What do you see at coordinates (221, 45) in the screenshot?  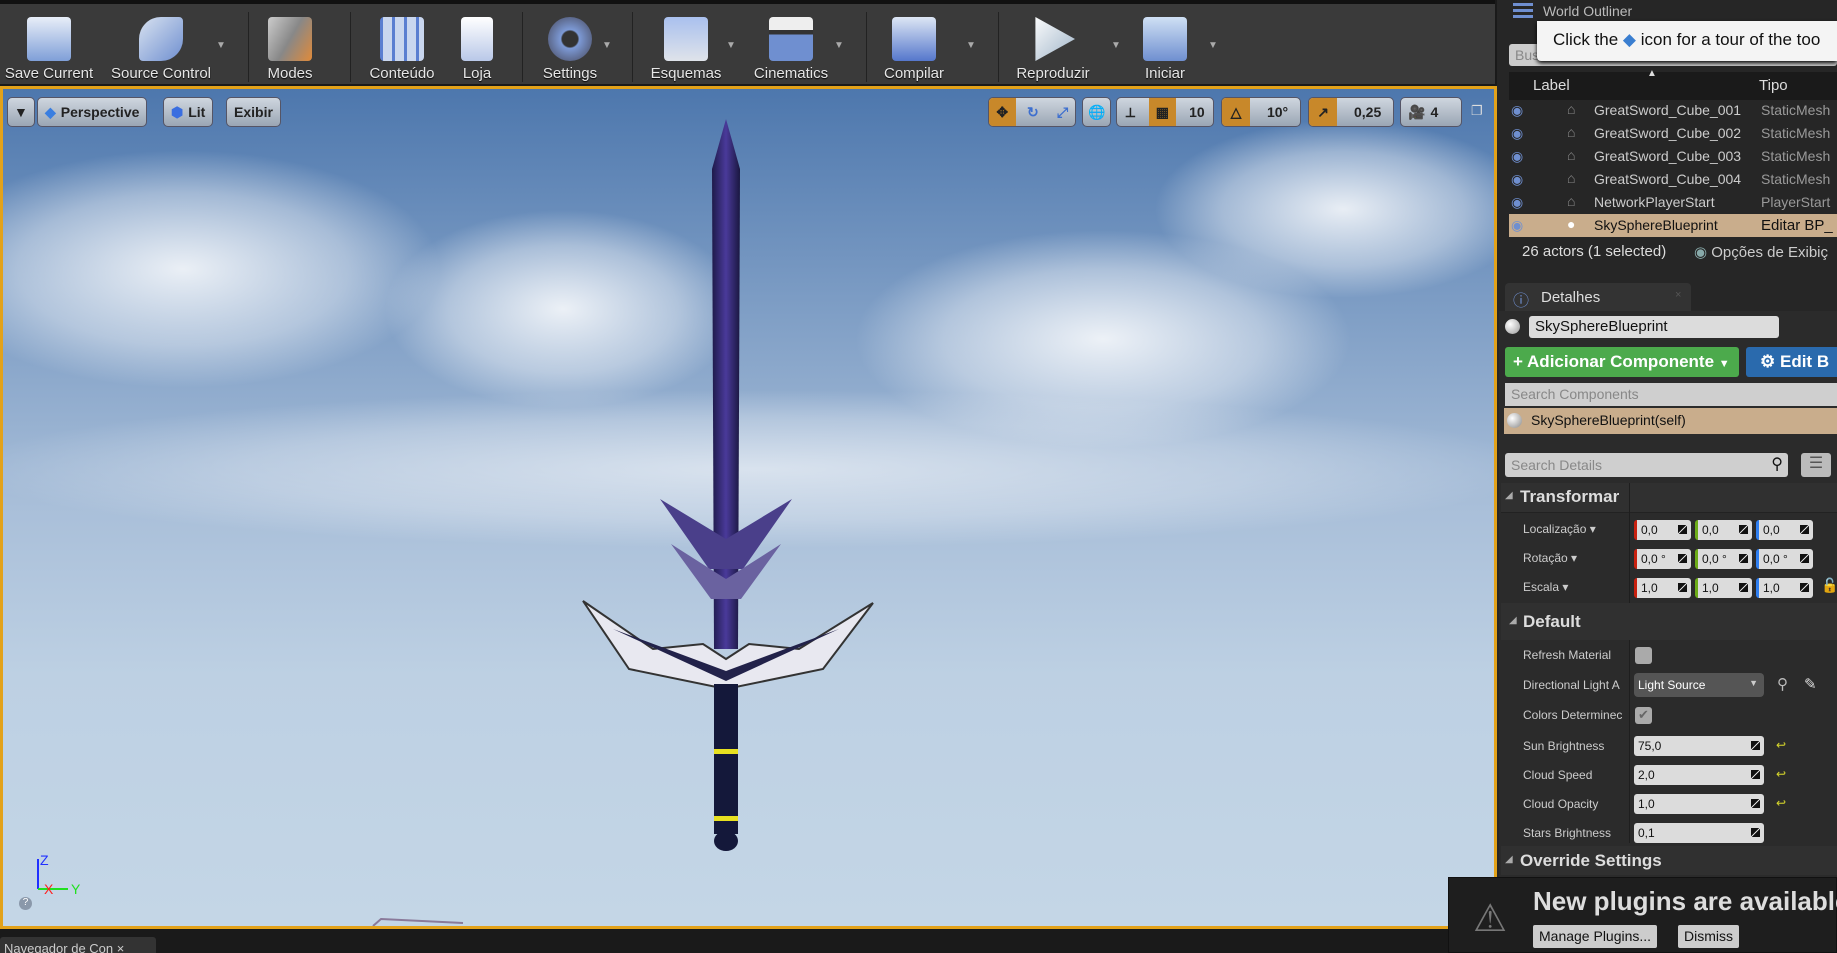 I see `source-control-dropdown: ▼` at bounding box center [221, 45].